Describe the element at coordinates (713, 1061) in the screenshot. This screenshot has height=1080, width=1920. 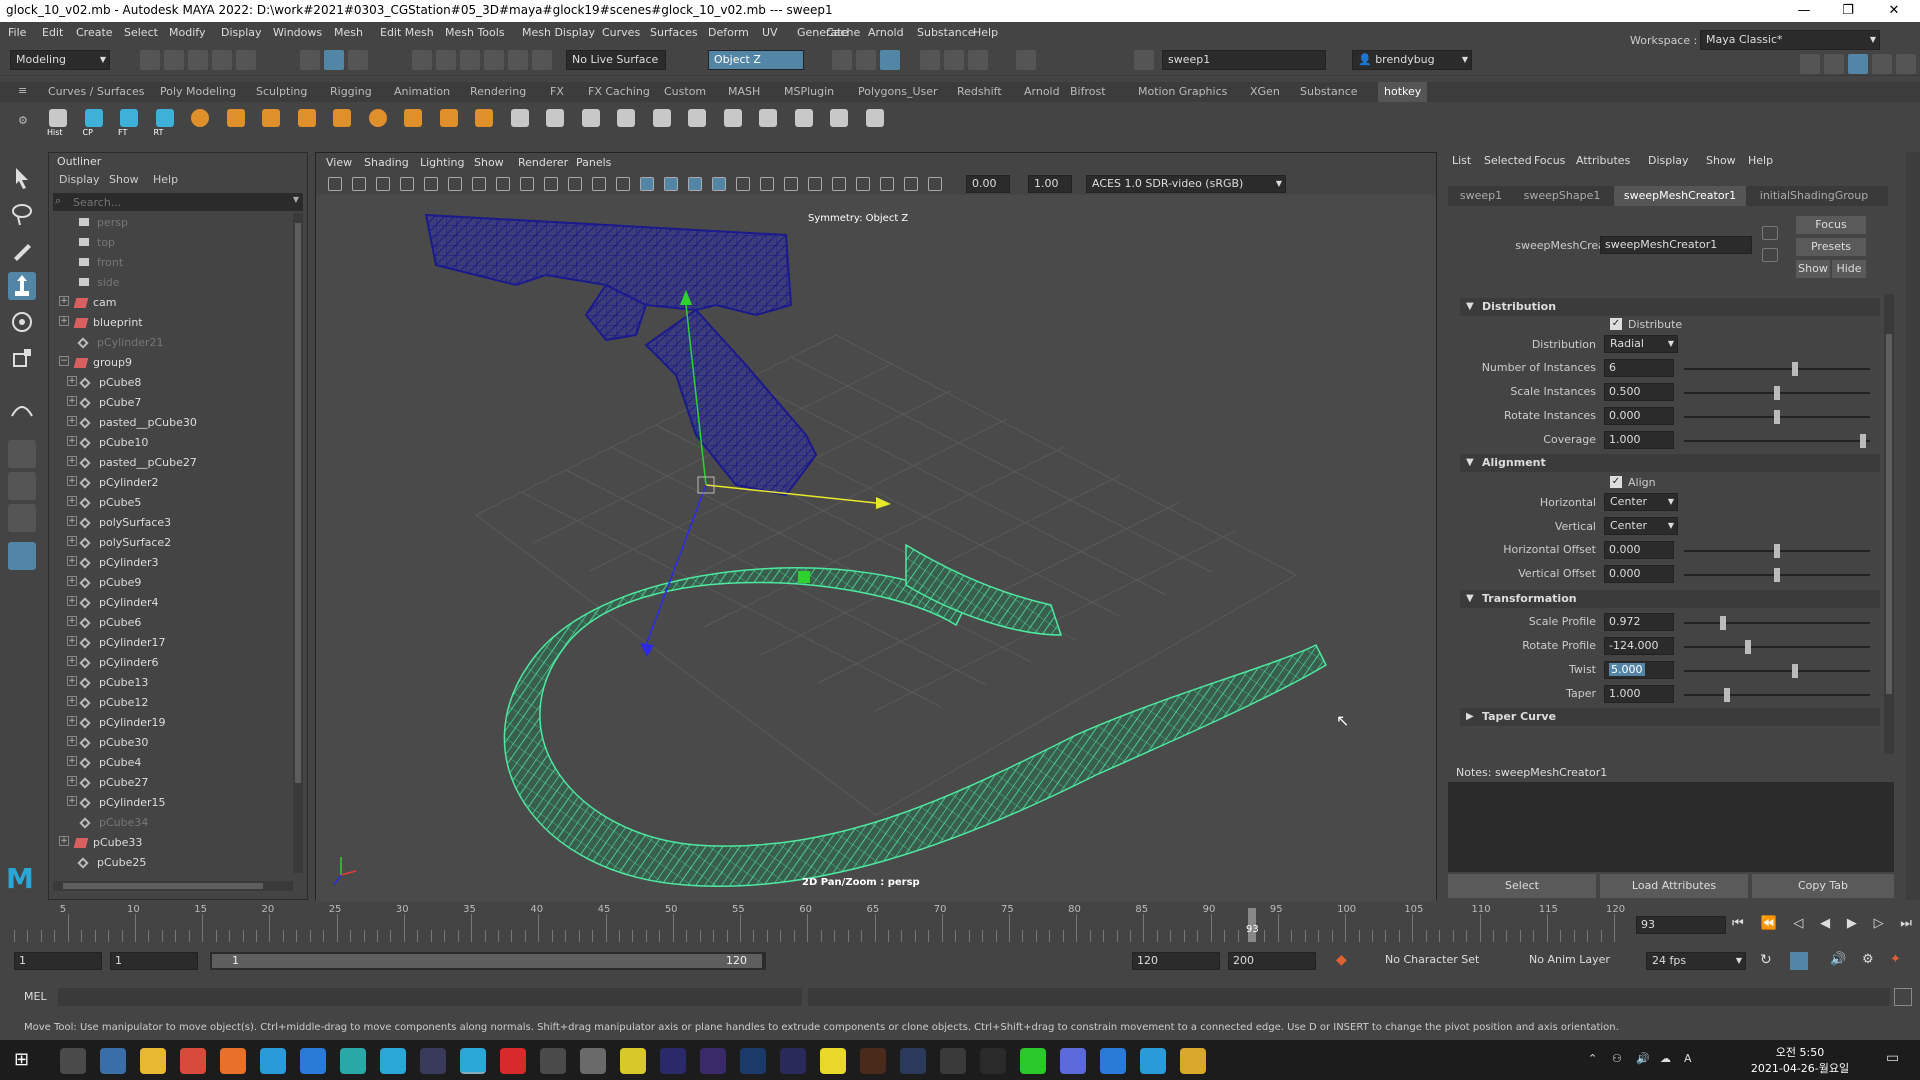
I see `after-effects-icon` at that location.